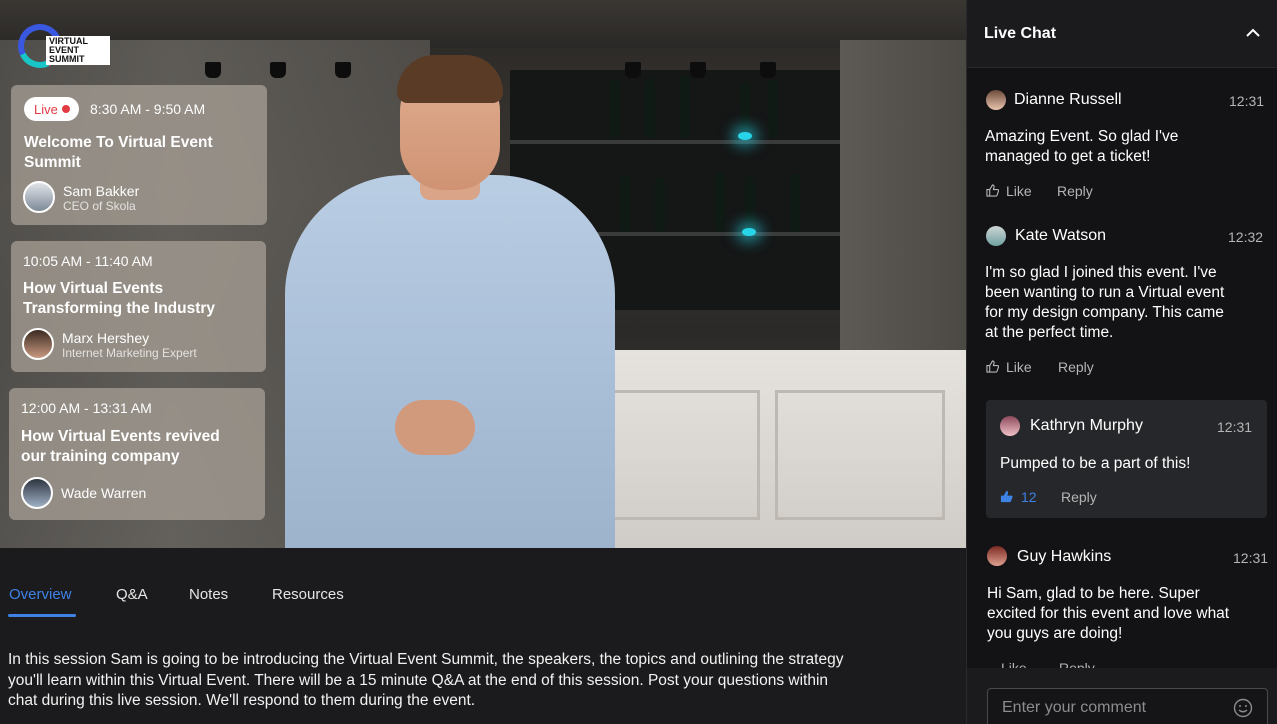  What do you see at coordinates (104, 493) in the screenshot?
I see `speaker-name: Wade Warren` at bounding box center [104, 493].